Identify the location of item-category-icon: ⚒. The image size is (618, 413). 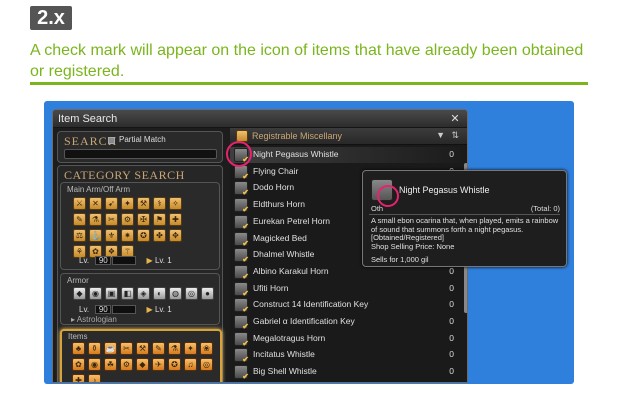
(142, 348).